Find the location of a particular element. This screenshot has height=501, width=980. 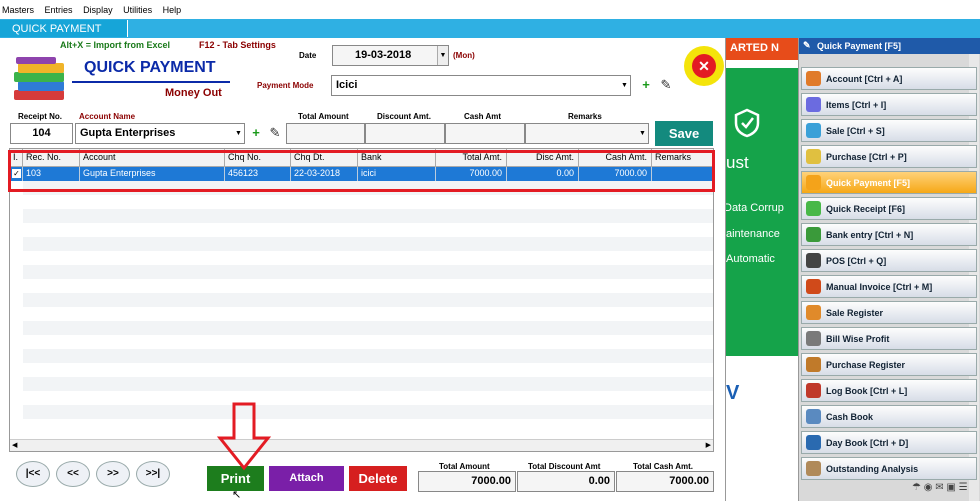

delete-button: Delete is located at coordinates (378, 478).